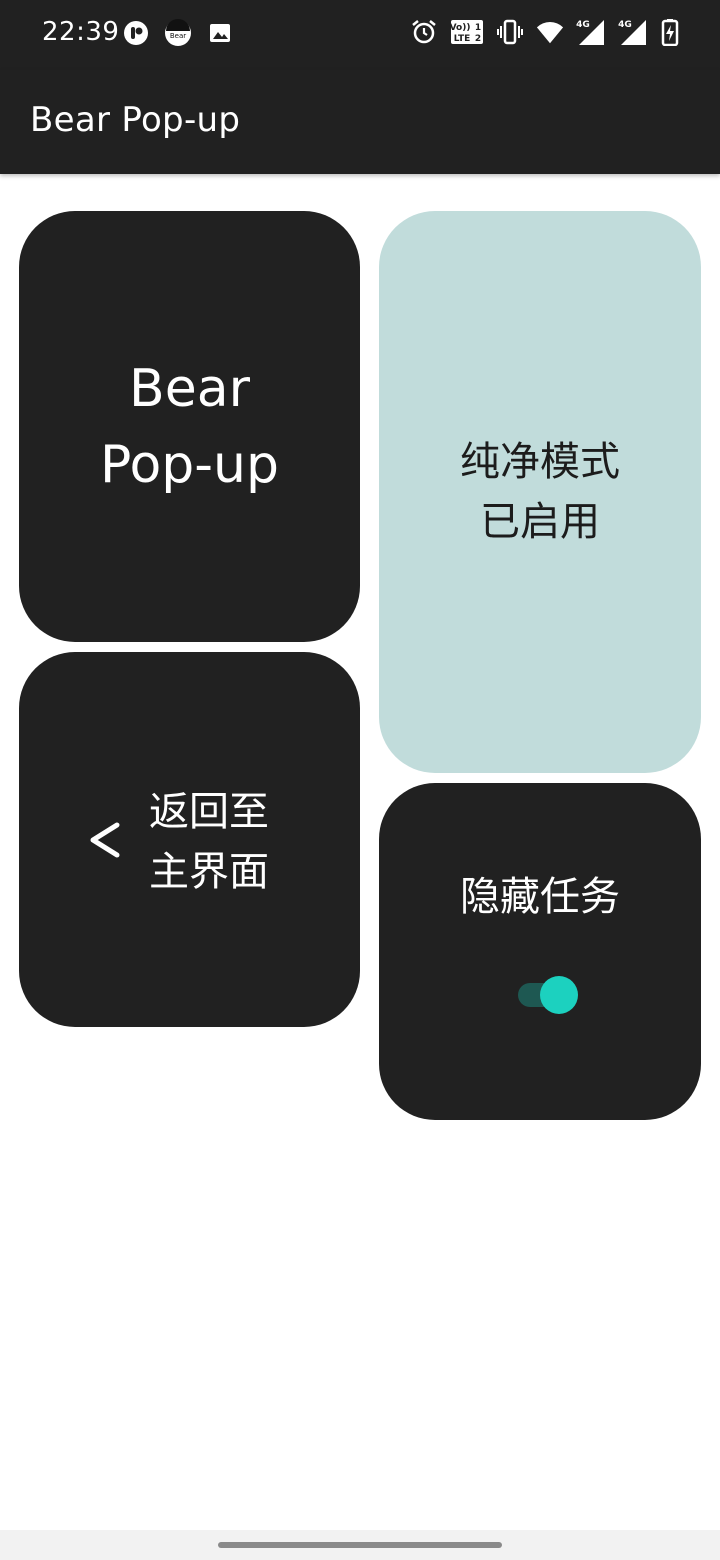 The image size is (720, 1560). Describe the element at coordinates (540, 951) in the screenshot. I see `hide-task-tile: 隐藏任务` at that location.